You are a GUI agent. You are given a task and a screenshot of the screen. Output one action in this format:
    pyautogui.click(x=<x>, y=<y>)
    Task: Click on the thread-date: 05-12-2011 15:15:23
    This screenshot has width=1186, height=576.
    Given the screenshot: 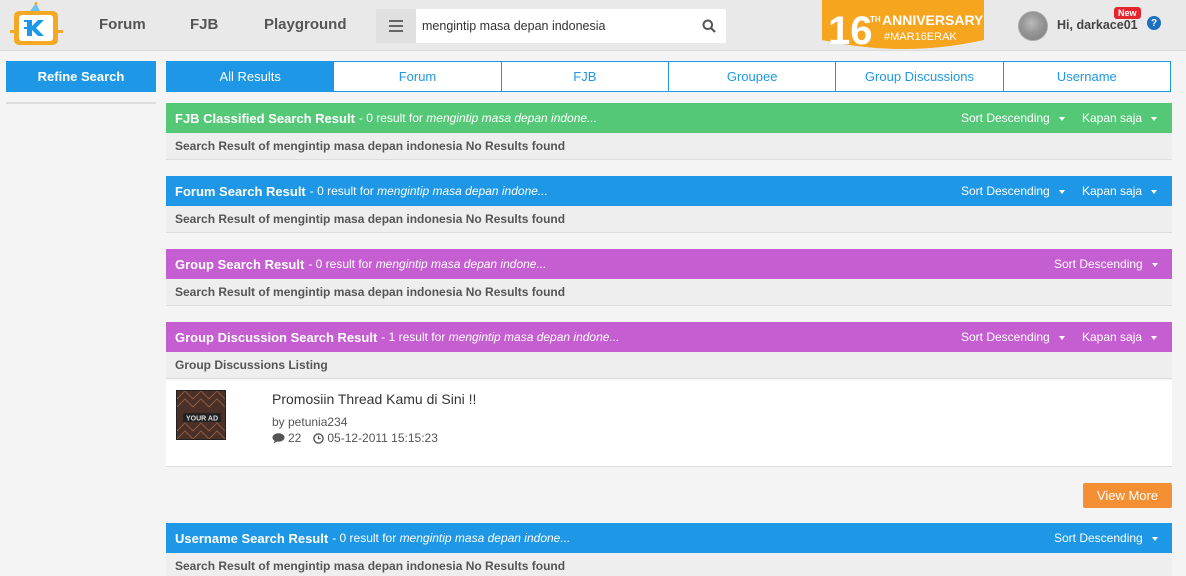 What is the action you would take?
    pyautogui.click(x=375, y=438)
    